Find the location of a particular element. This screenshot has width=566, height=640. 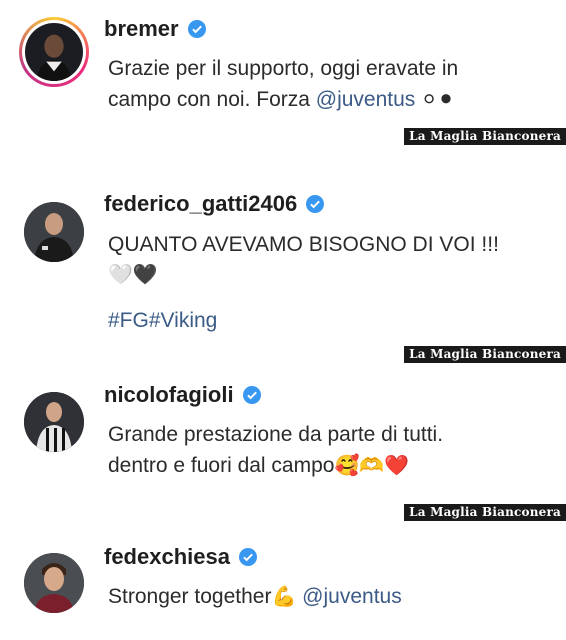

comment-text-chiesa: Stronger together💪 @juventus is located at coordinates (328, 597).